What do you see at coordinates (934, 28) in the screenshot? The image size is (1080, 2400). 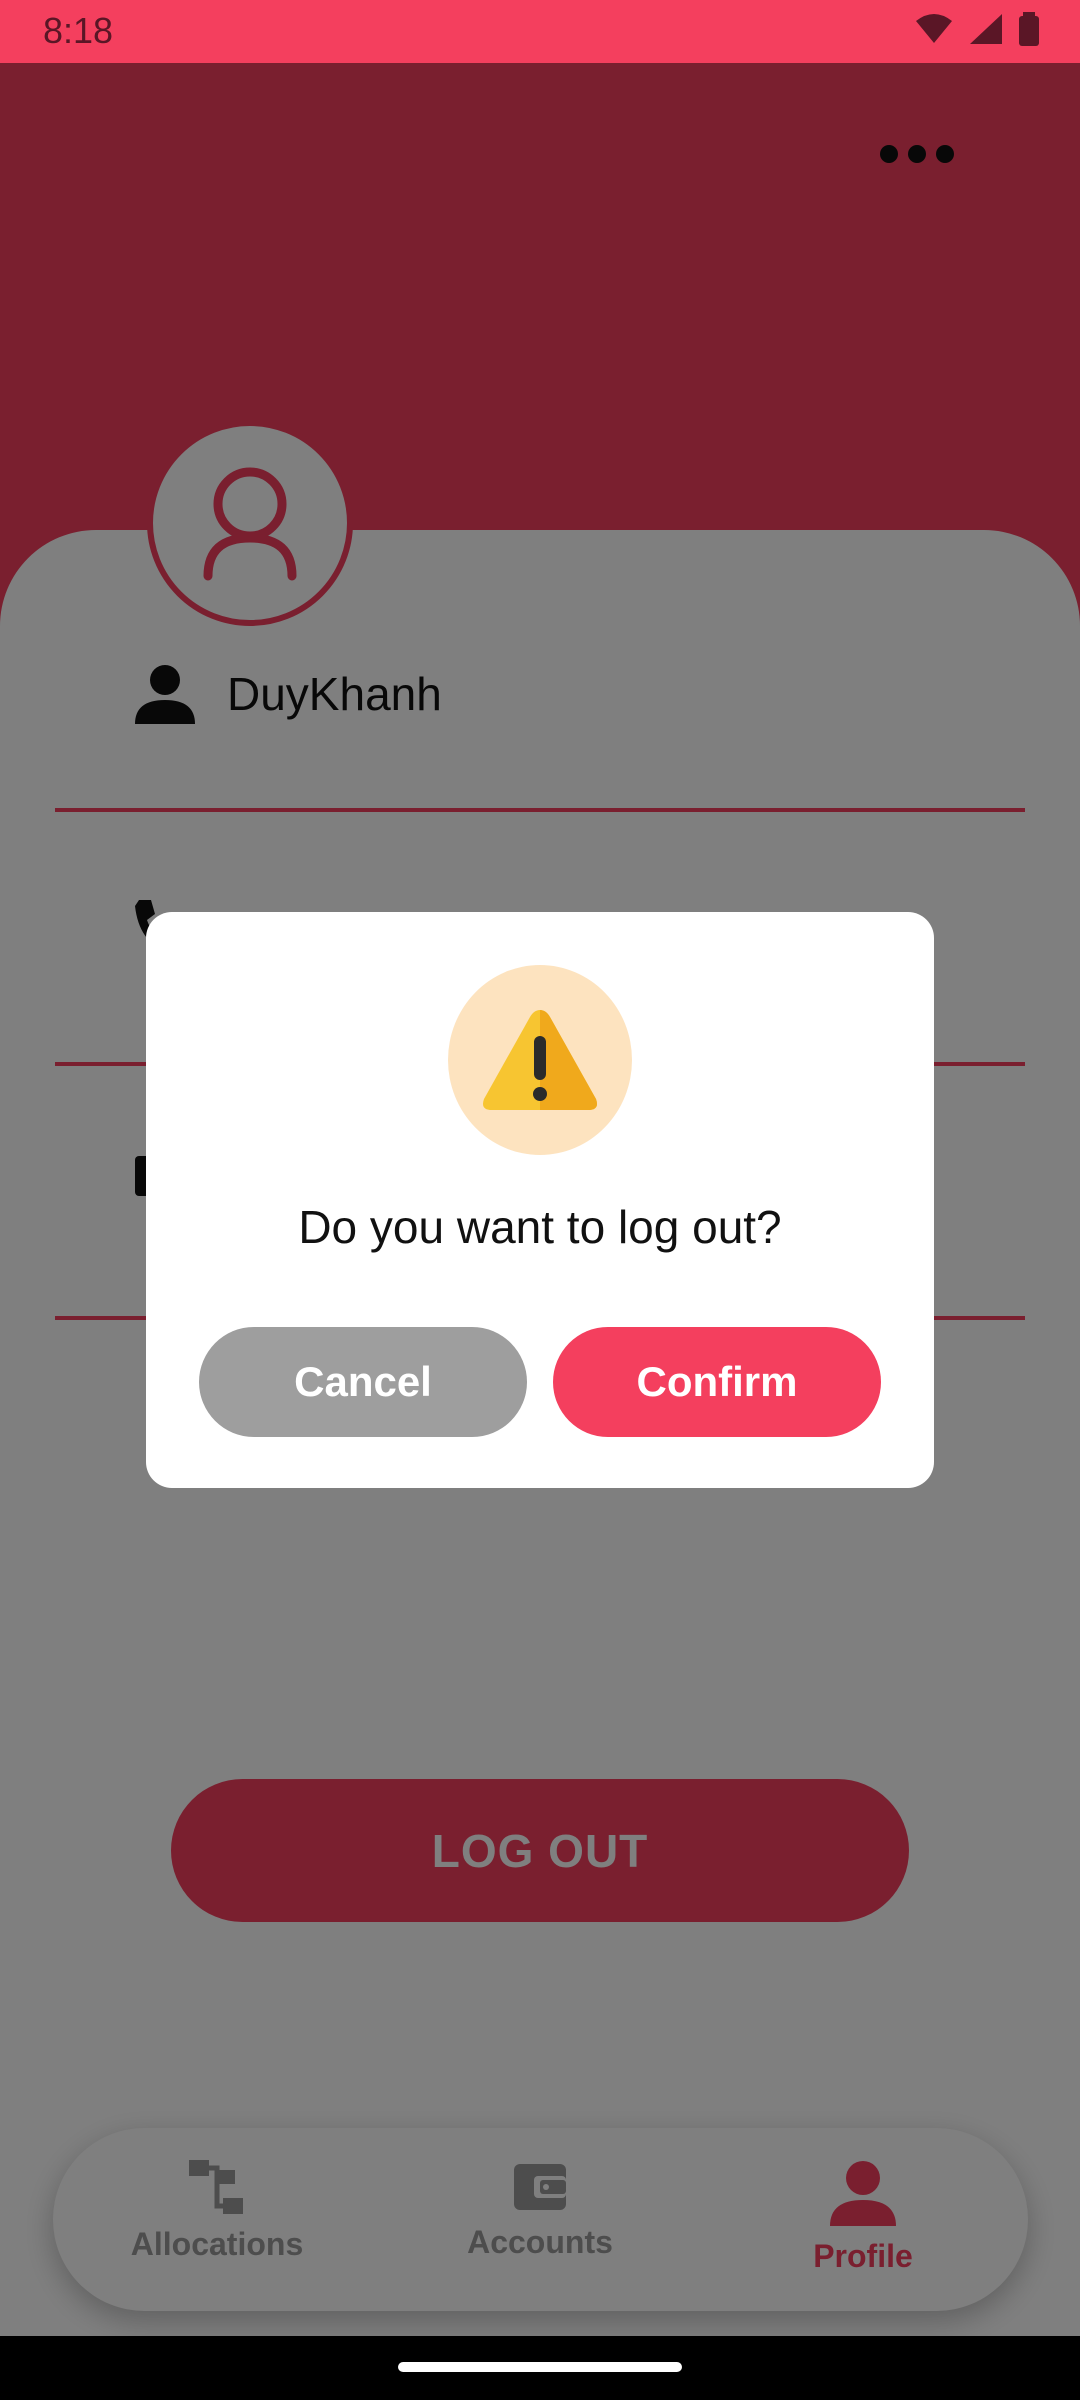 I see `wifi-icon` at bounding box center [934, 28].